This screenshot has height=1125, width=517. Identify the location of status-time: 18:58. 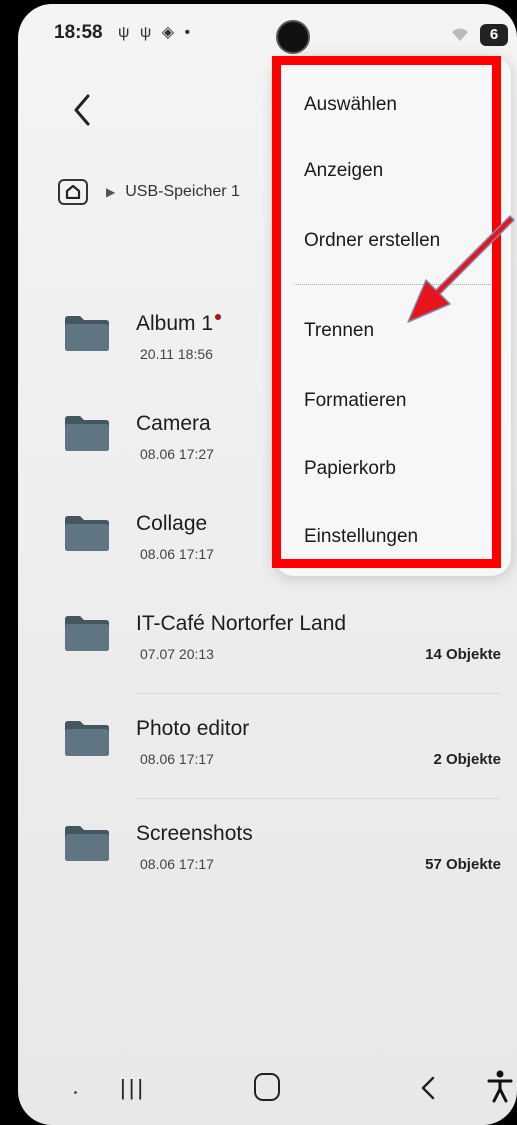
(78, 32).